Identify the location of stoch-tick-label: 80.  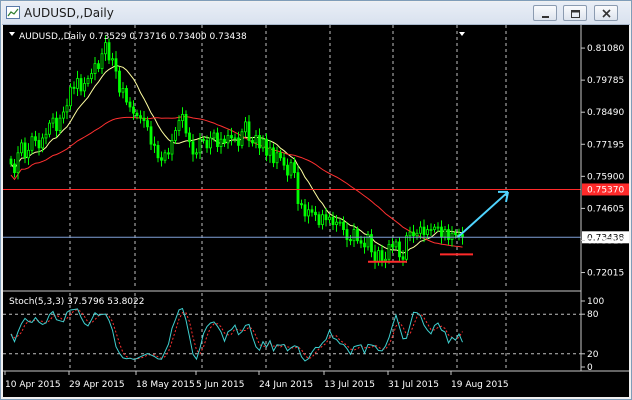
(593, 315).